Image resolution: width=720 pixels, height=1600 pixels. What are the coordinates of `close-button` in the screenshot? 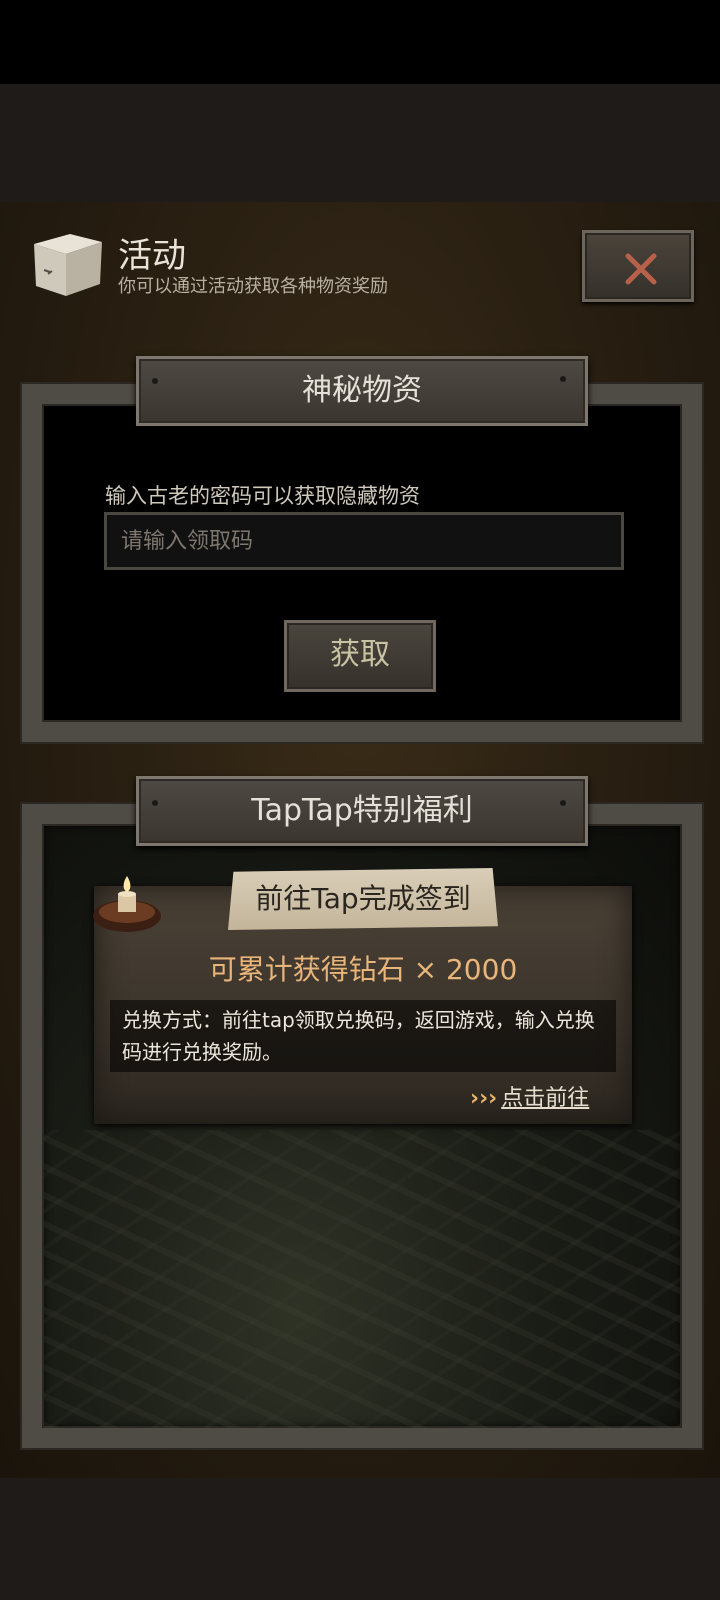 It's located at (638, 266).